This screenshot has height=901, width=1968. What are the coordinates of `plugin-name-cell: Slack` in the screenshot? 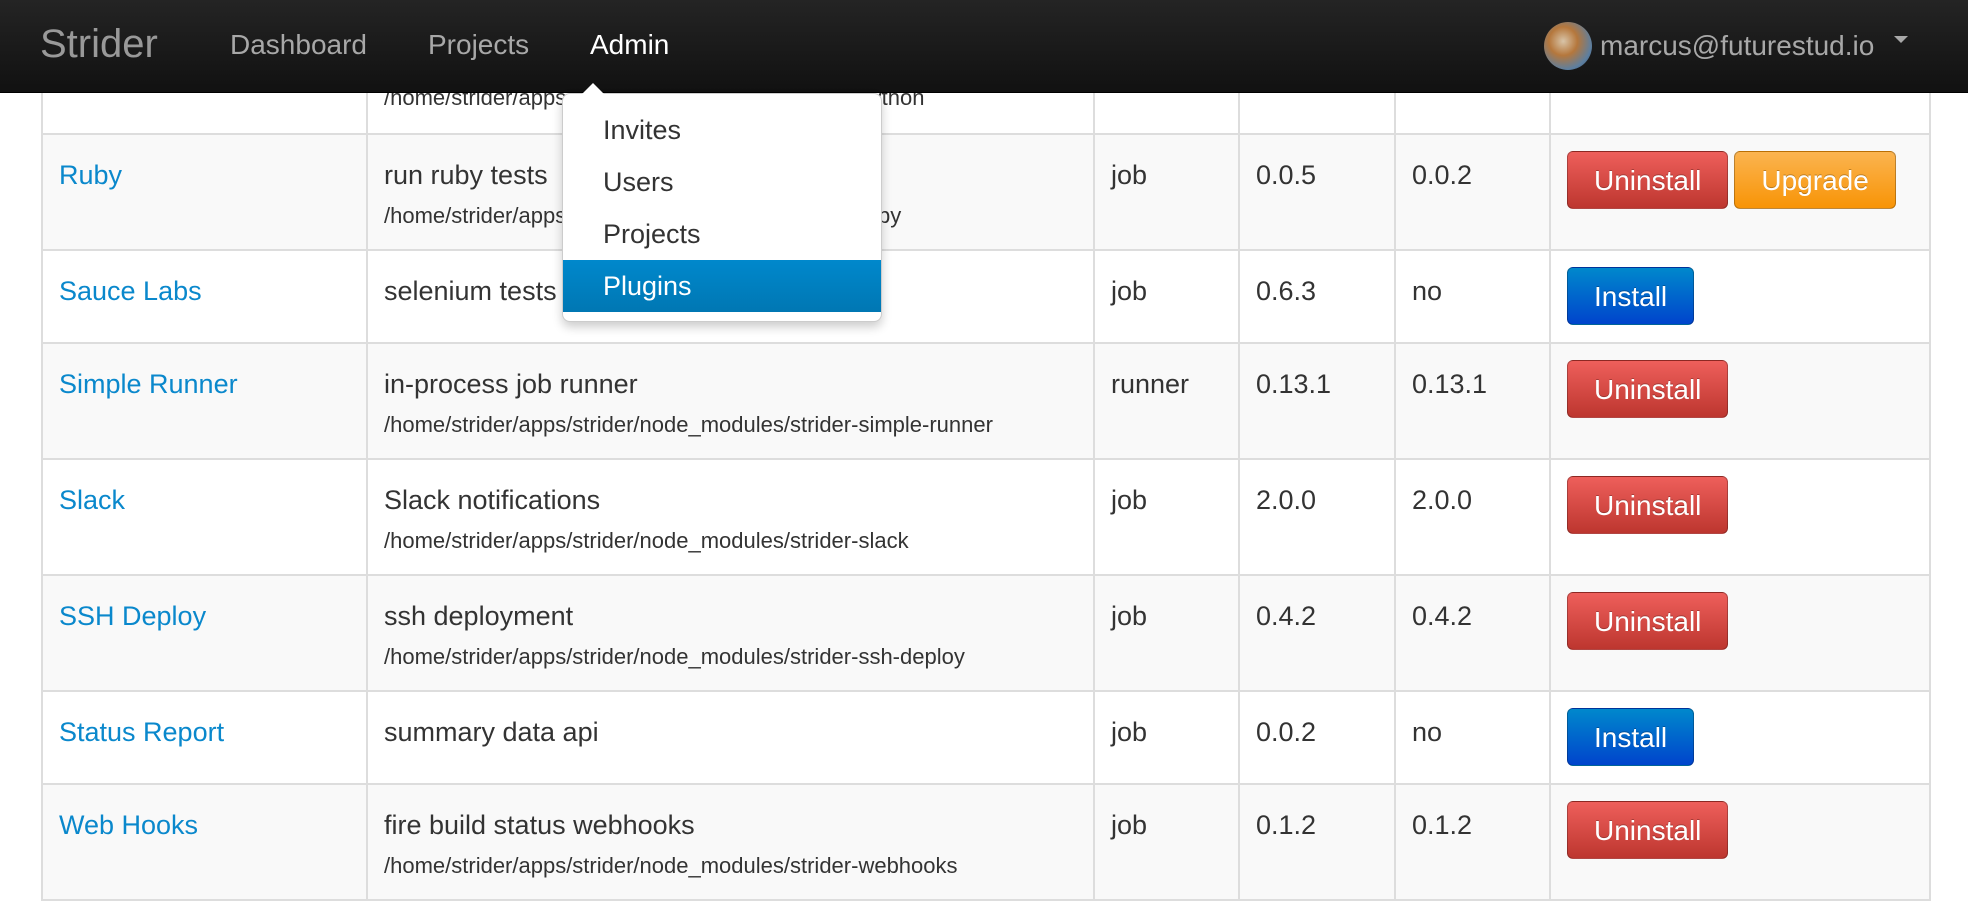 It's located at (204, 517).